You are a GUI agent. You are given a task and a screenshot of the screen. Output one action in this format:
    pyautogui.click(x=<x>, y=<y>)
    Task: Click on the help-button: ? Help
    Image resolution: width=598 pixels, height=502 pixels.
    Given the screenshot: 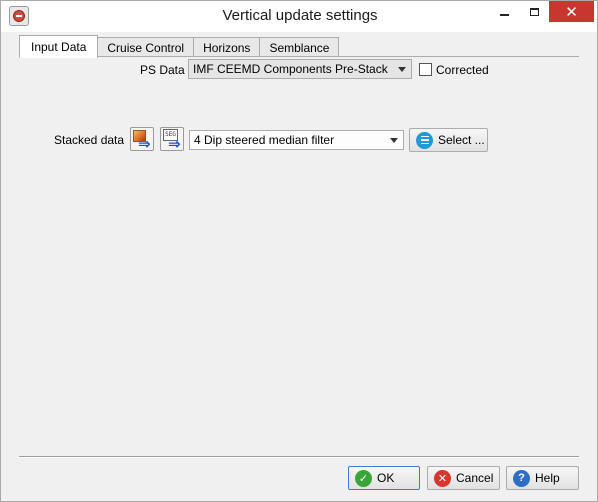 What is the action you would take?
    pyautogui.click(x=542, y=478)
    